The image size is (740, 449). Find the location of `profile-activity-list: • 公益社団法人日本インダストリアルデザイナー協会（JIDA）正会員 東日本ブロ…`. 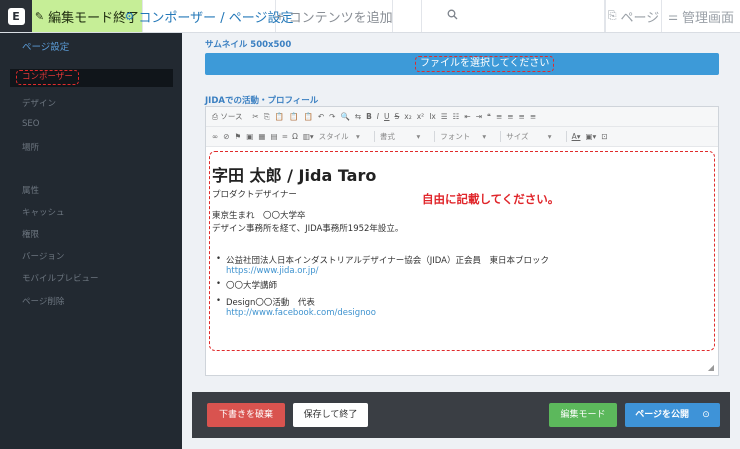

profile-activity-list: • 公益社団法人日本インダストリアルデザイナー協会（JIDA）正会員 東日本ブロ… is located at coordinates (382, 287).